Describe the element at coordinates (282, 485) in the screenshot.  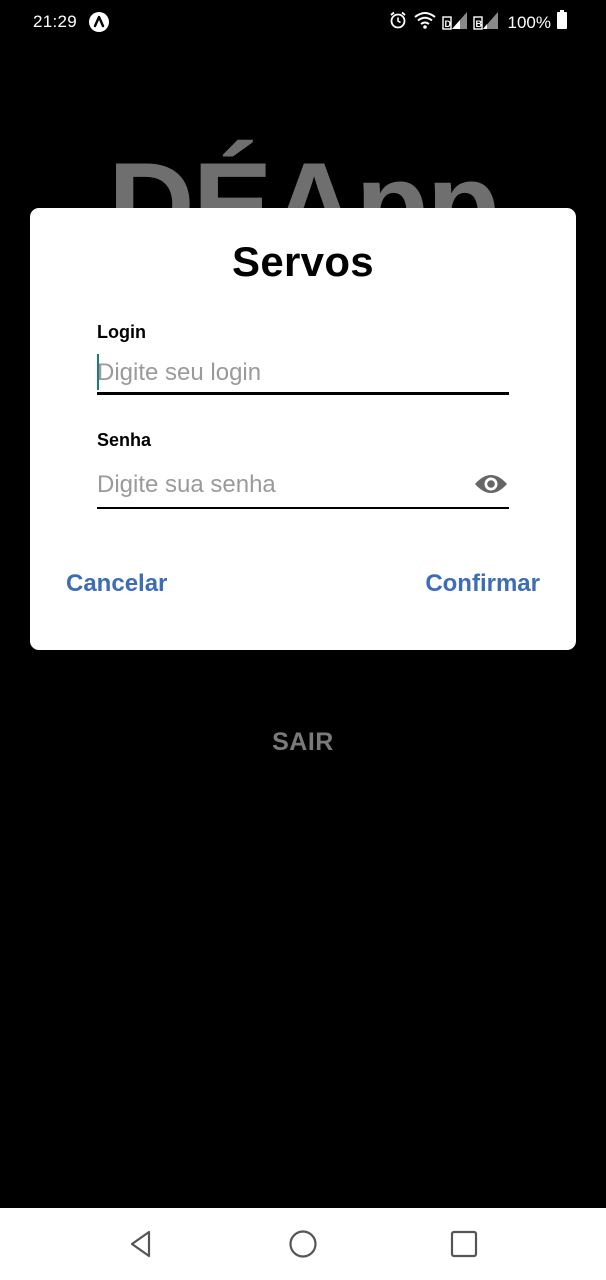
I see `password-input` at that location.